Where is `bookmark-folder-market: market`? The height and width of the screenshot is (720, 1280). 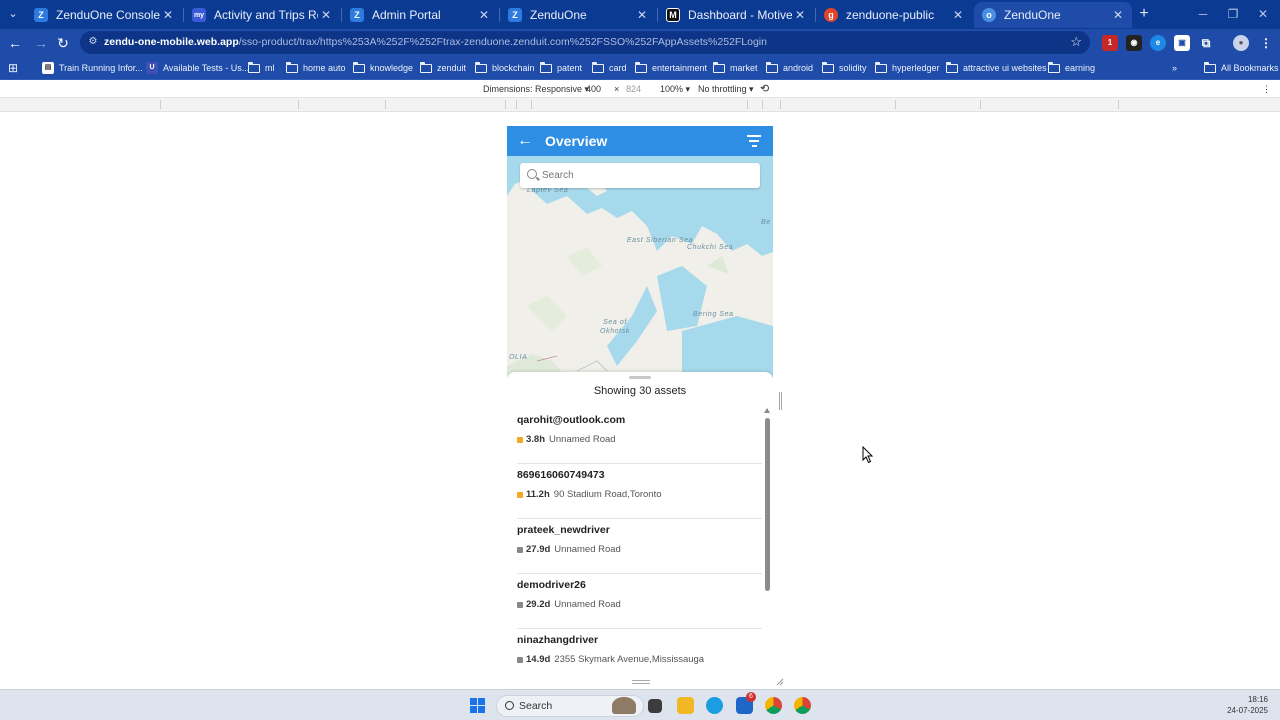
bookmark-folder-market: market is located at coordinates (735, 68).